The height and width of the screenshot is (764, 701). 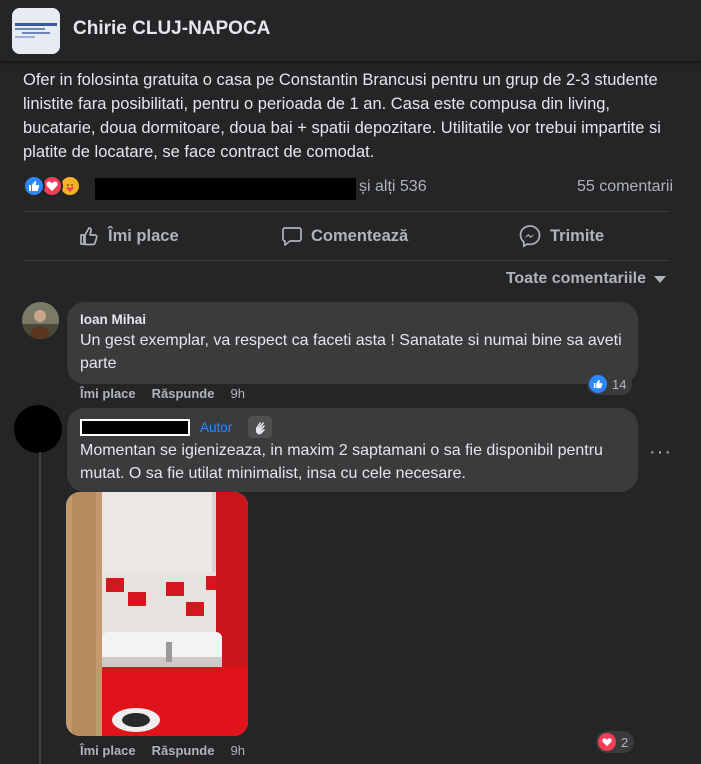 I want to click on comment-photo, so click(x=157, y=614).